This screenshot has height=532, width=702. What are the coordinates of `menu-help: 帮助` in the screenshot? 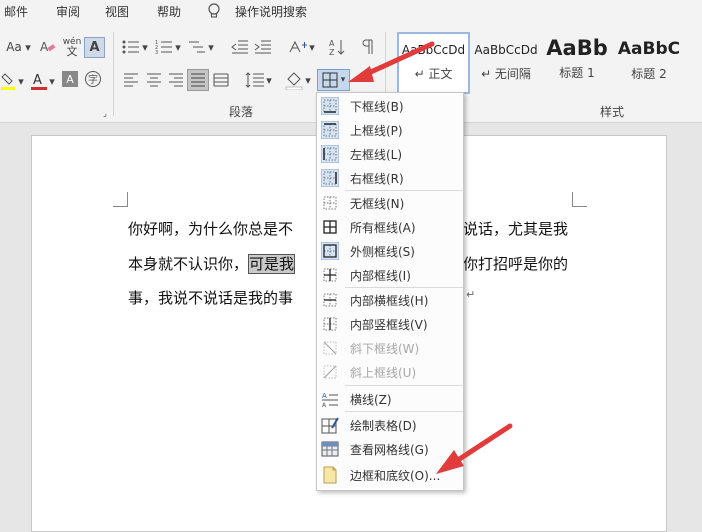 It's located at (169, 11).